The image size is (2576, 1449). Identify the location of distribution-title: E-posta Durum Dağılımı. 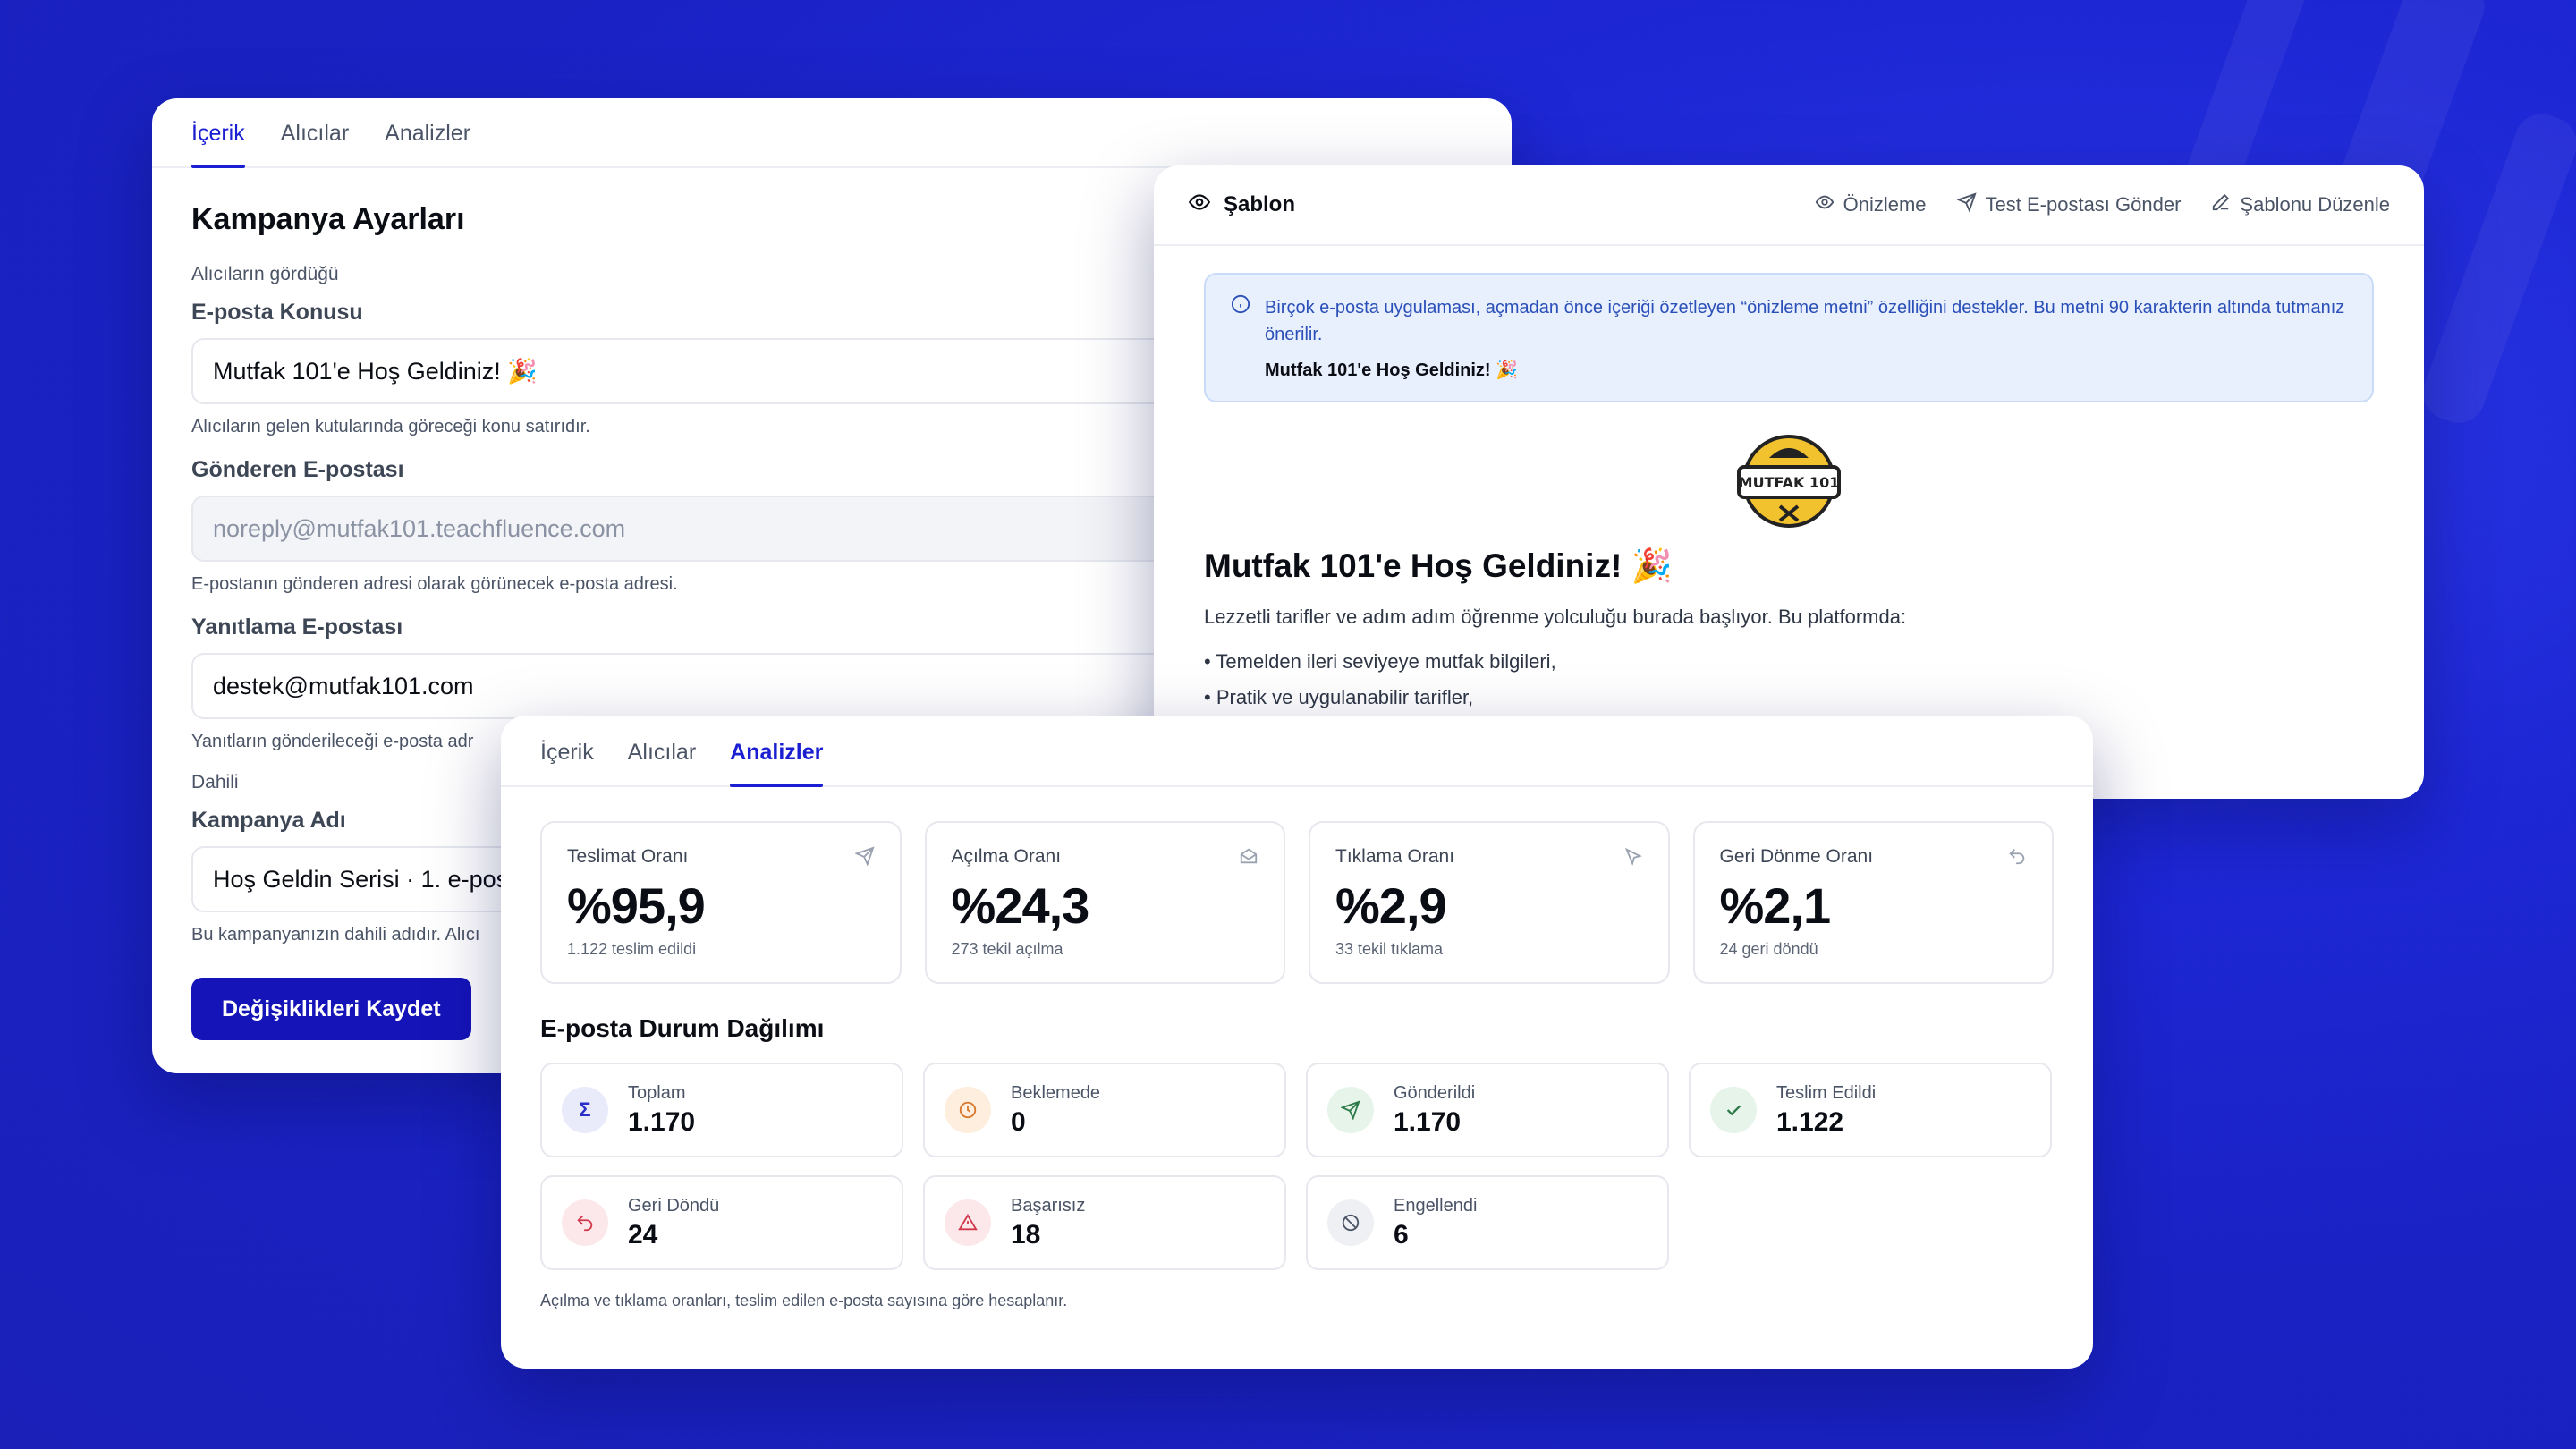
(682, 1028).